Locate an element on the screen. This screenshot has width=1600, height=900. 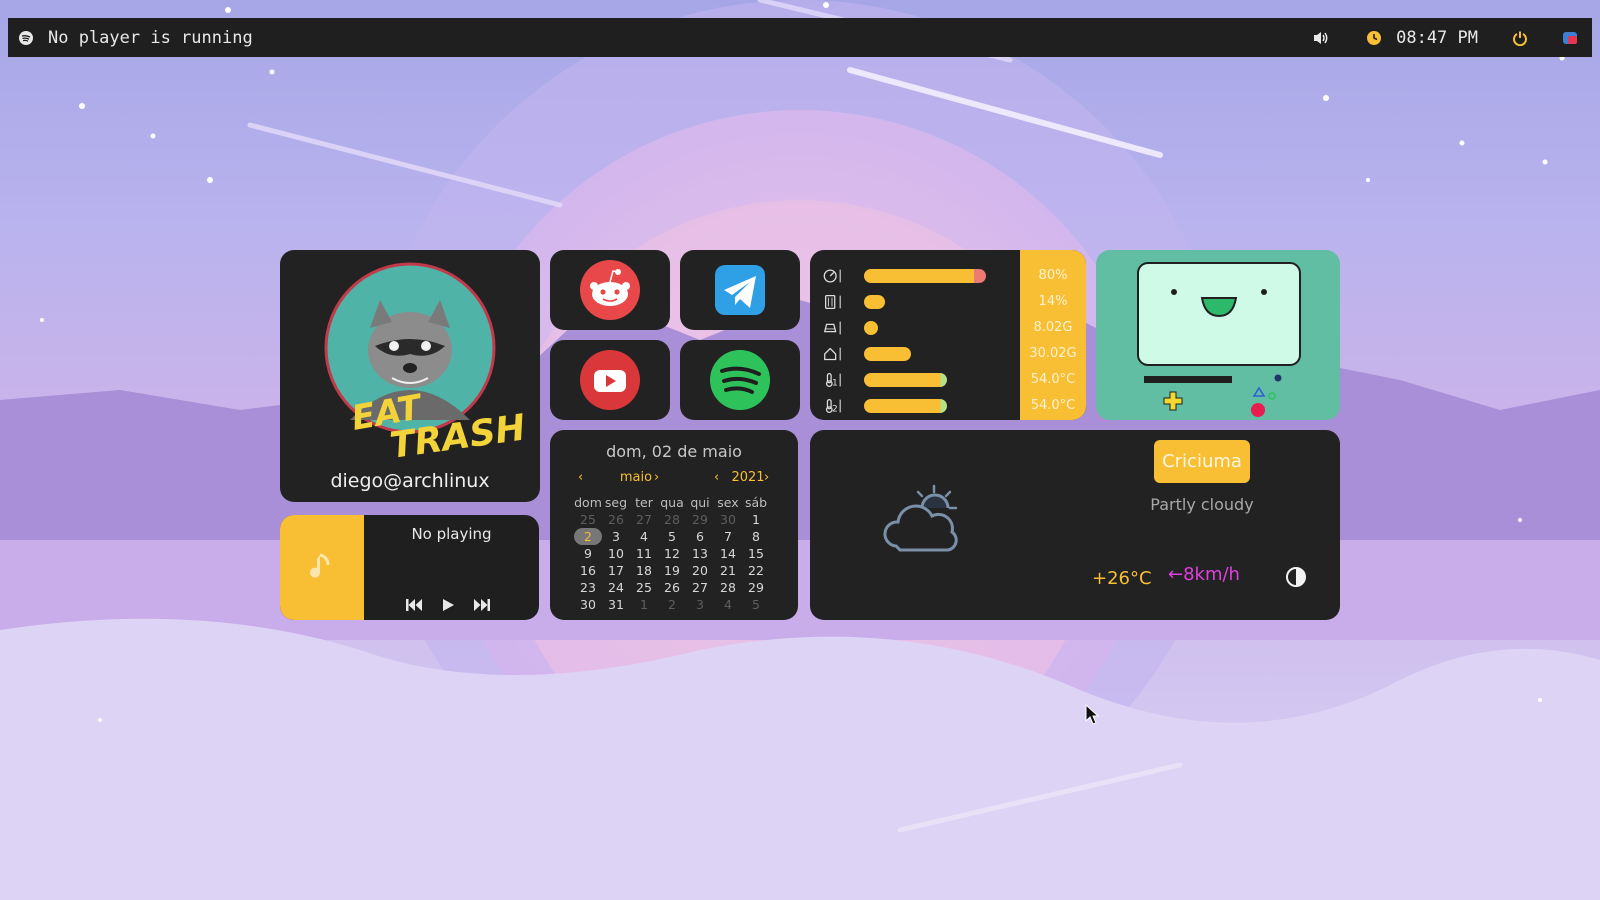
svg-text: 1 is located at coordinates (835, 383).